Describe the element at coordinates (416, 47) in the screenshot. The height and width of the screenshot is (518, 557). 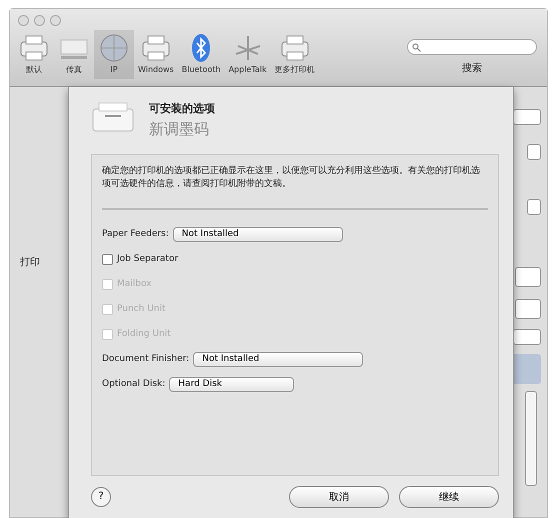
I see `search-icon` at that location.